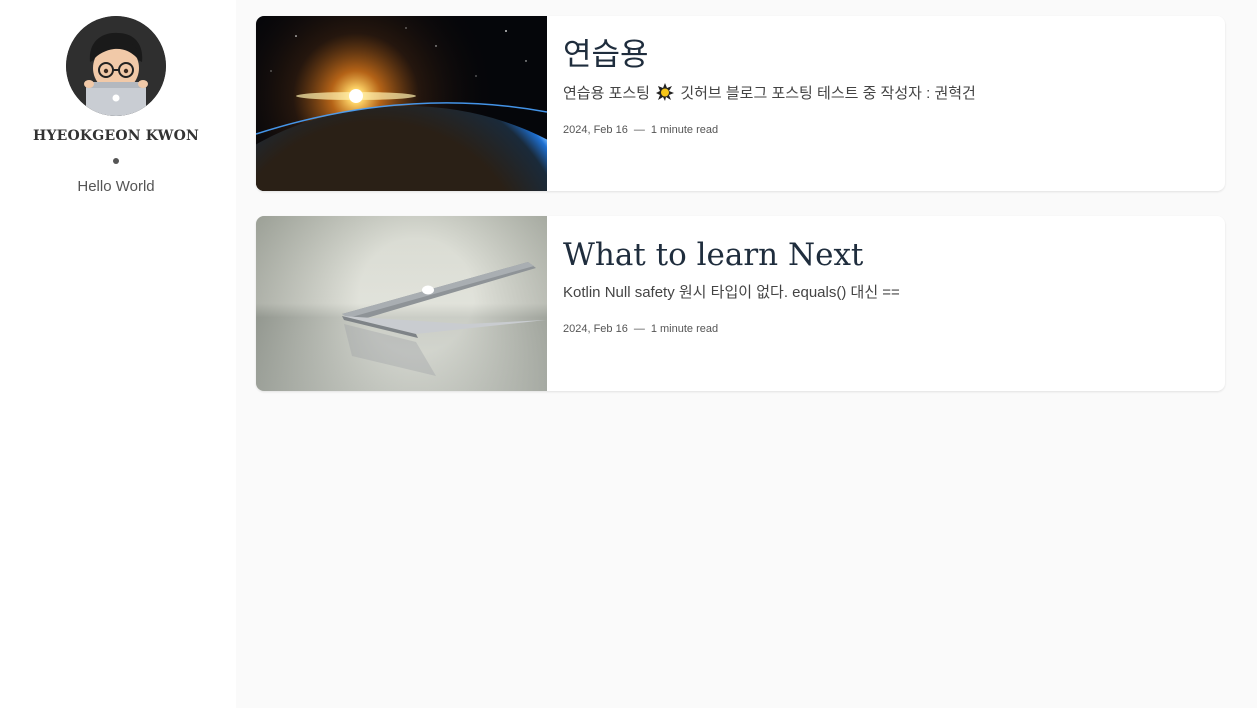 This screenshot has width=1257, height=708. I want to click on post-title: 연습용, so click(886, 55).